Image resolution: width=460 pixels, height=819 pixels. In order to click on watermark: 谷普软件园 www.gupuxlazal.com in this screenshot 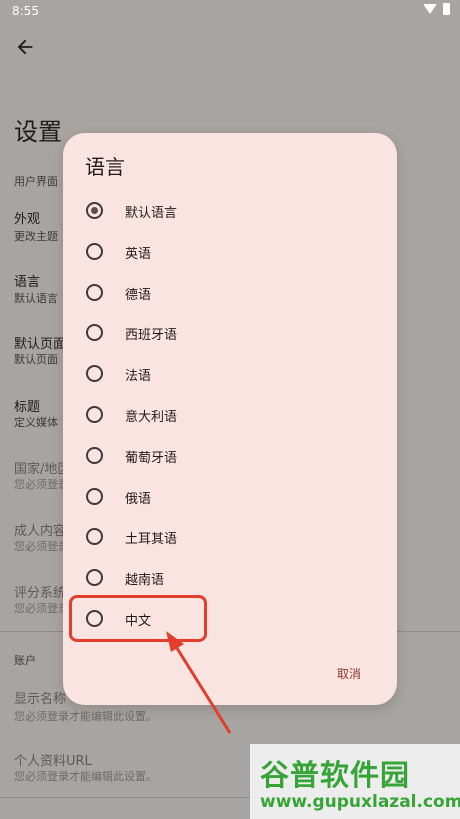, I will do `click(355, 781)`.